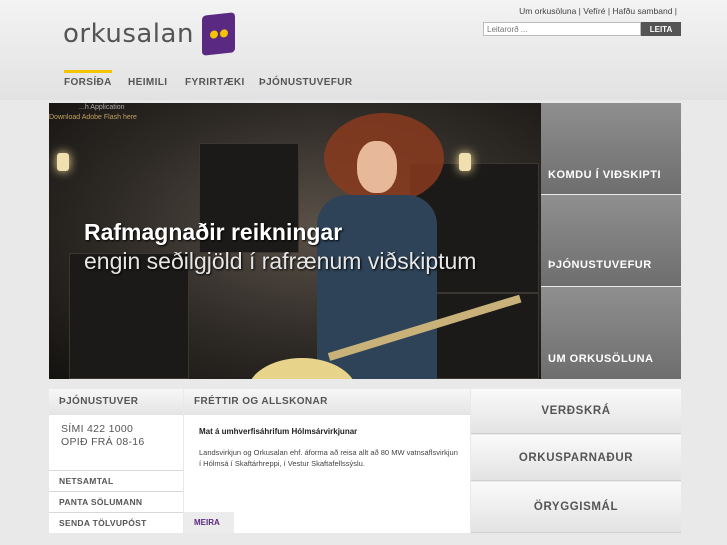 This screenshot has height=545, width=727. What do you see at coordinates (365, 83) in the screenshot?
I see `main-nav: FORSÍÐA HEIMILI FYRIRTÆKI ÞJÓNUSTUVEFUR` at bounding box center [365, 83].